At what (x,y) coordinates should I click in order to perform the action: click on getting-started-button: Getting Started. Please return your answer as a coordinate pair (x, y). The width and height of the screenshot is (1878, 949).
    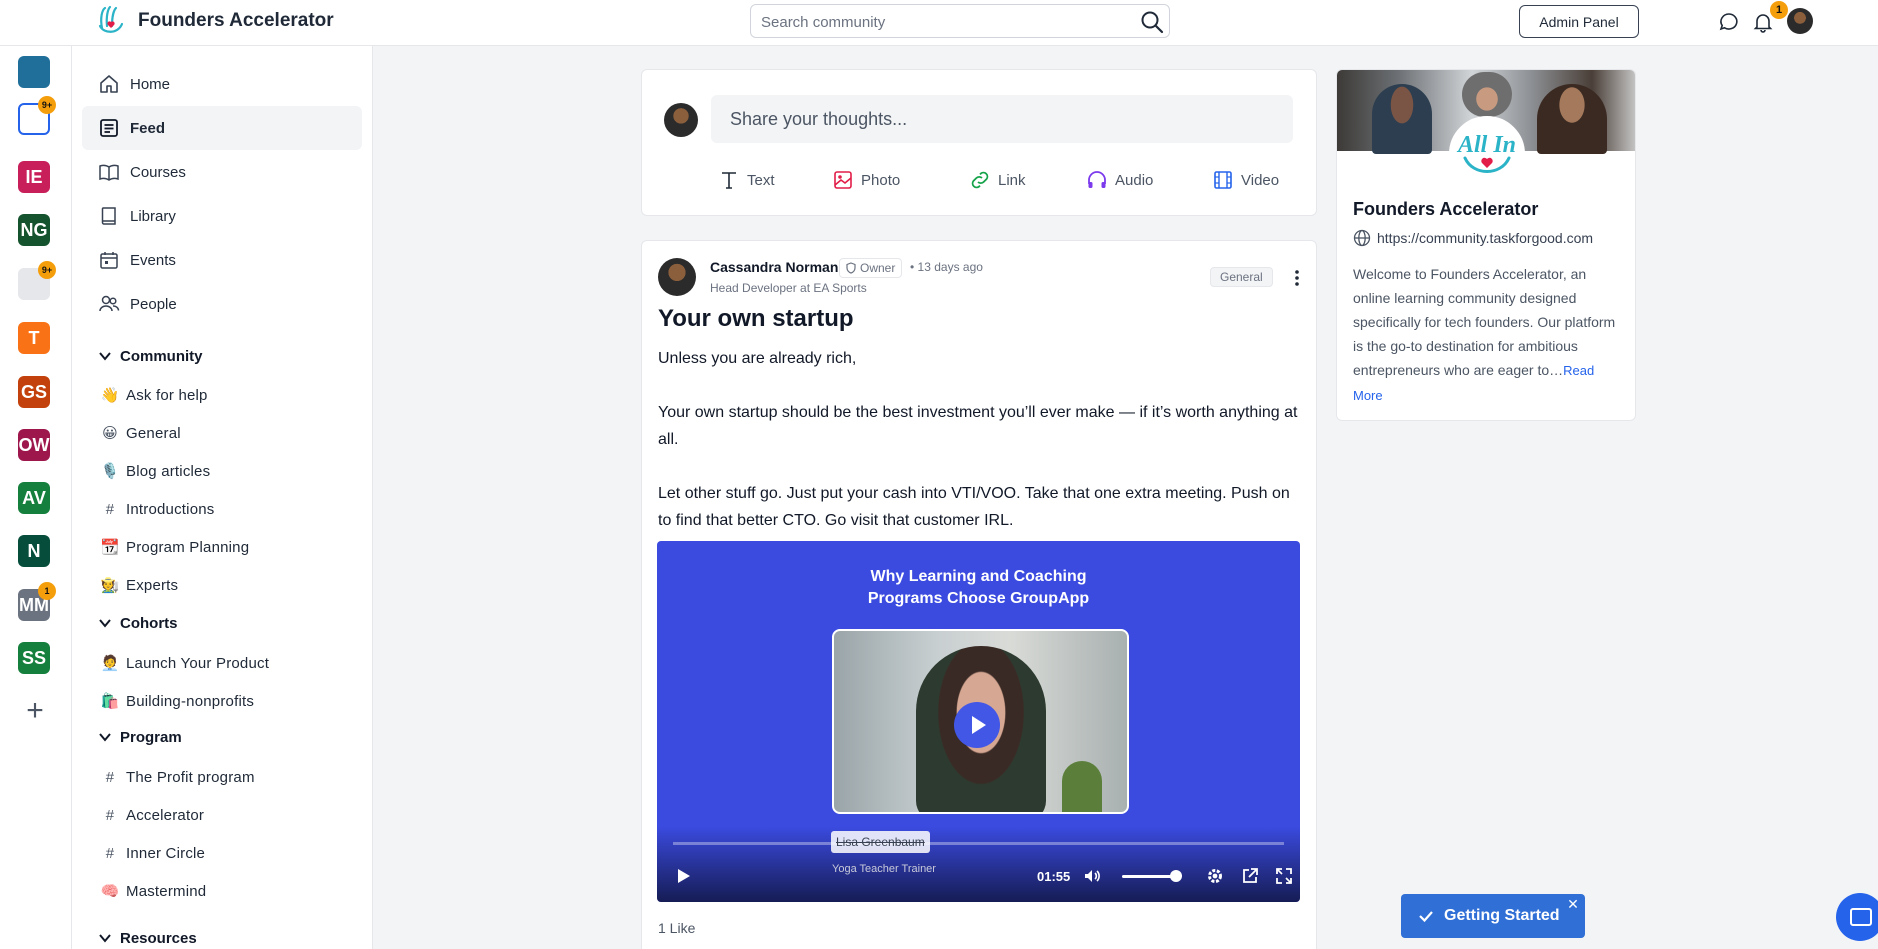
    Looking at the image, I should click on (1493, 916).